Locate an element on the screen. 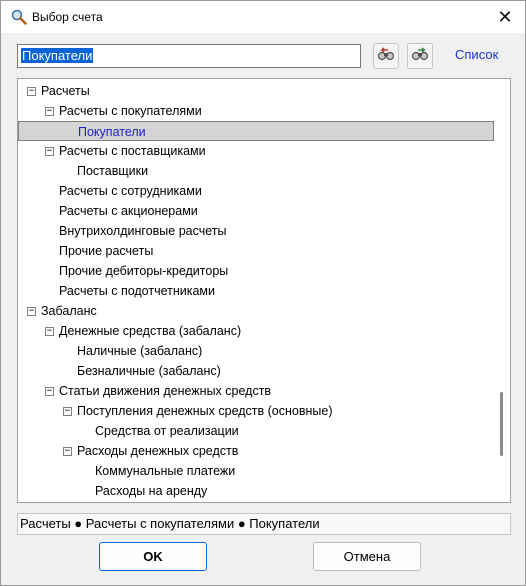  tree-item: Расчеты с сотрудниками is located at coordinates (256, 191).